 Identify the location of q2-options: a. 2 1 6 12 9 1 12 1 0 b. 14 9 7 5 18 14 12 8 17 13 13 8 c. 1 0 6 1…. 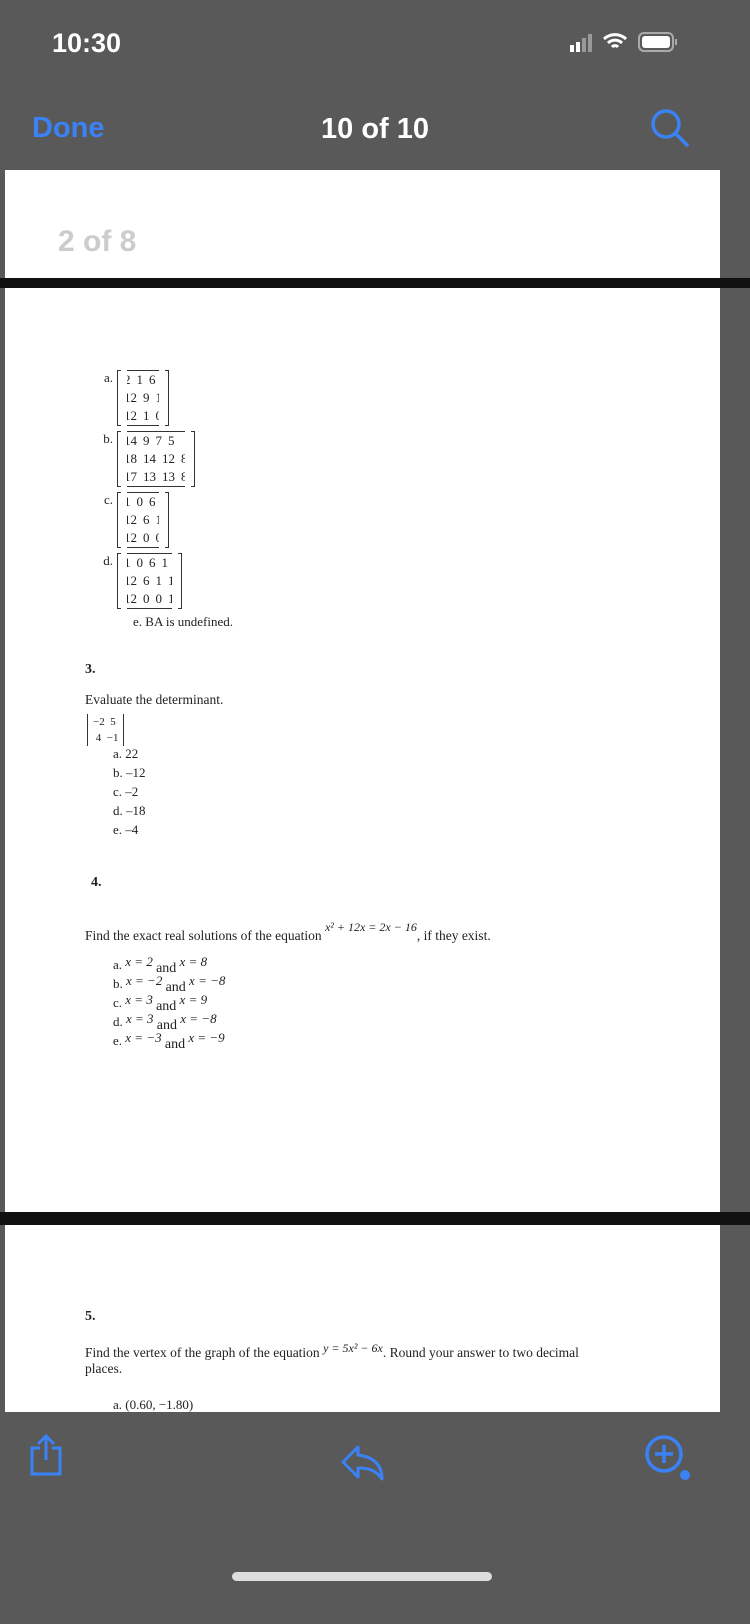
(145, 492).